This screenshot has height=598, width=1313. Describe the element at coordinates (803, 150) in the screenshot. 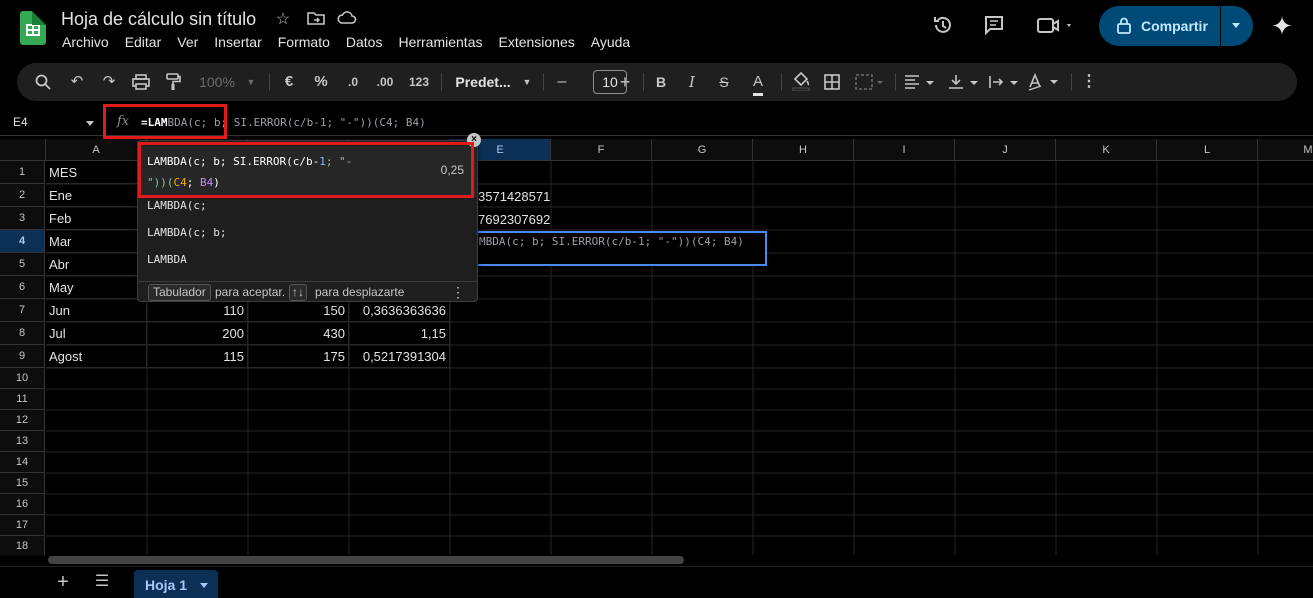

I see `column-header-h: H` at that location.